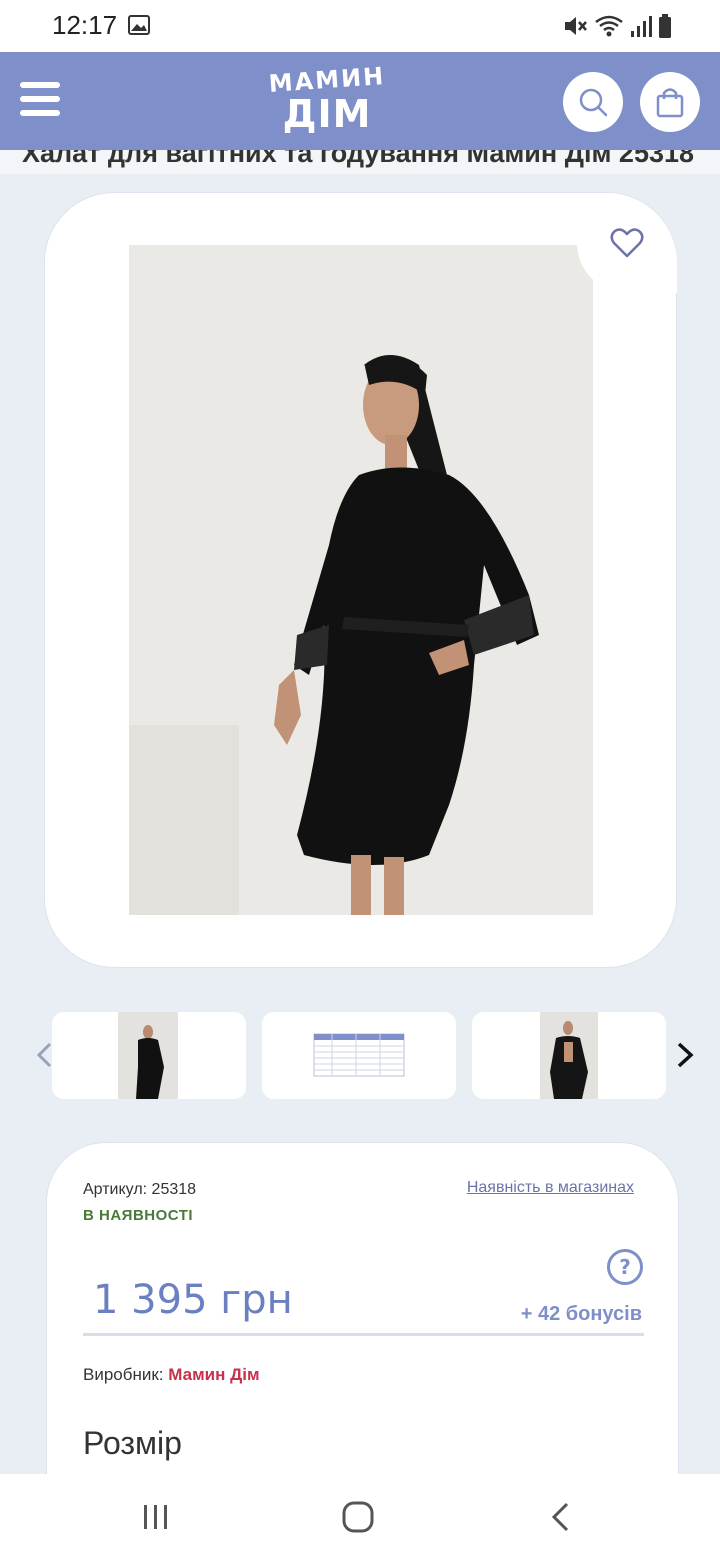  I want to click on wifi-icon, so click(609, 26).